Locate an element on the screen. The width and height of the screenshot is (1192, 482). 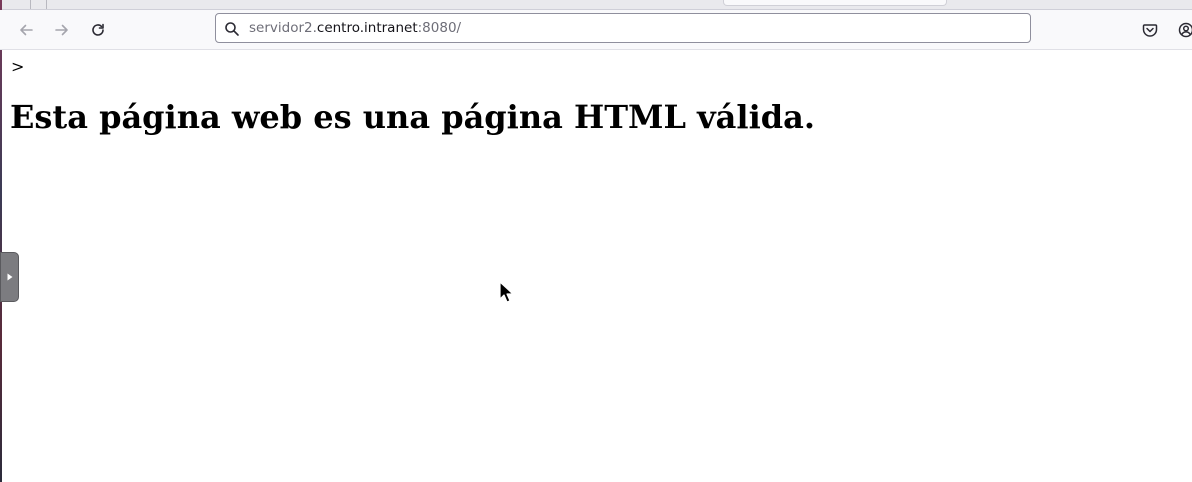
url-text: servidor2.centro.intranet:8080/ is located at coordinates (355, 28).